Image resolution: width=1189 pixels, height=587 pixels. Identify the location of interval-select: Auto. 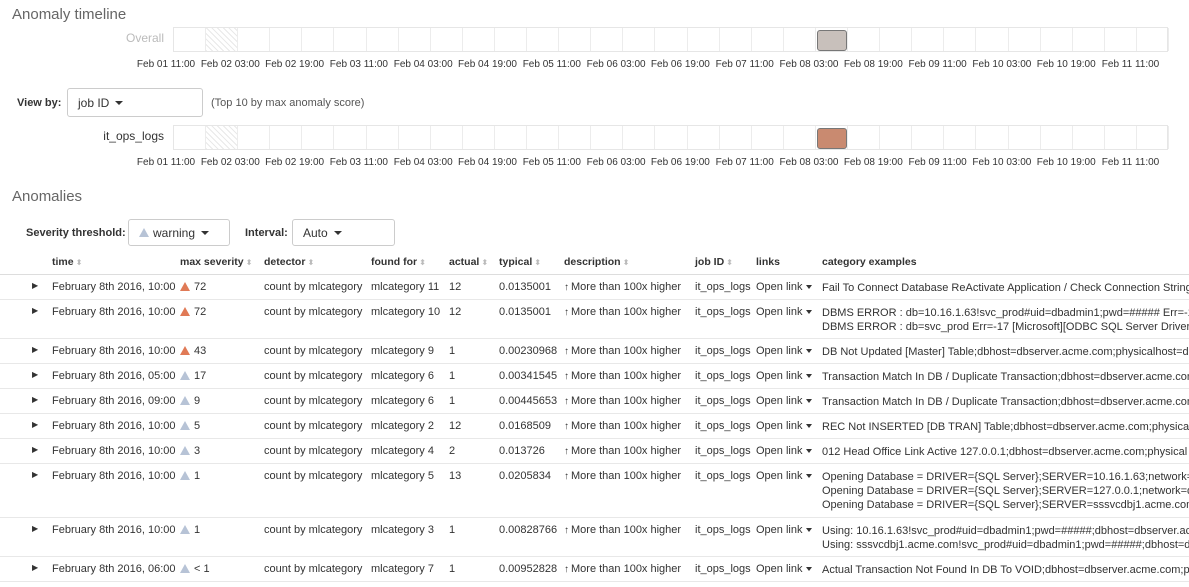
(343, 232).